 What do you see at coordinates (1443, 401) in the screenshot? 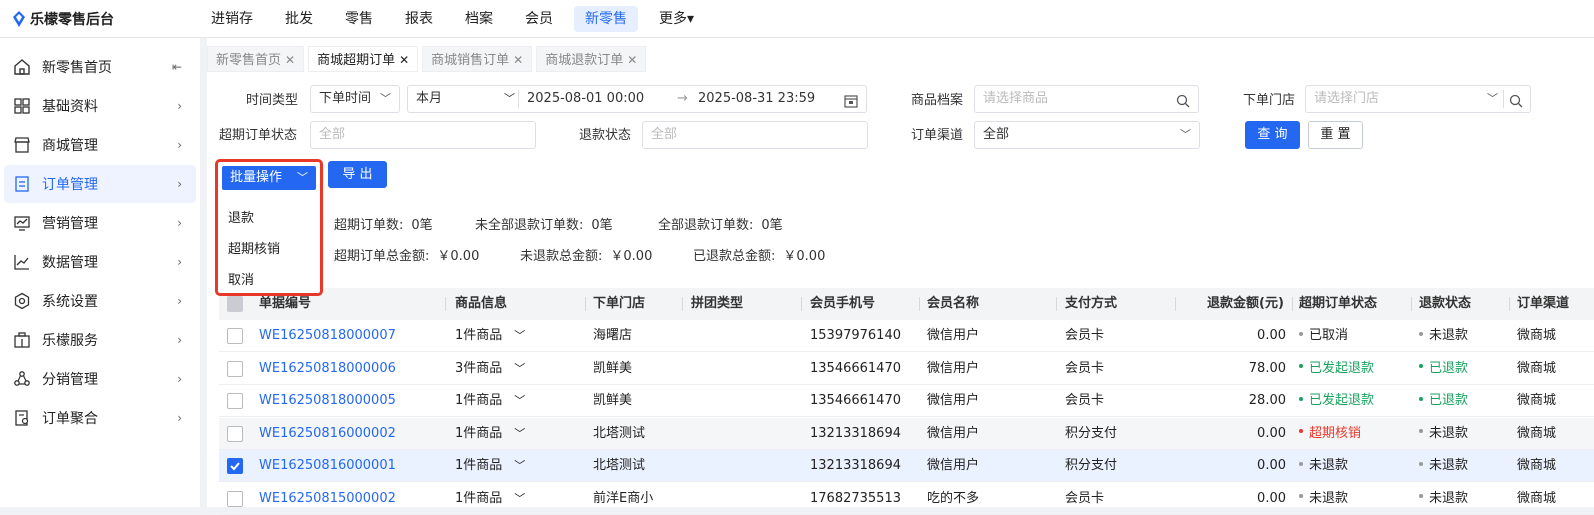
I see `refund-status-cell: 已退款` at bounding box center [1443, 401].